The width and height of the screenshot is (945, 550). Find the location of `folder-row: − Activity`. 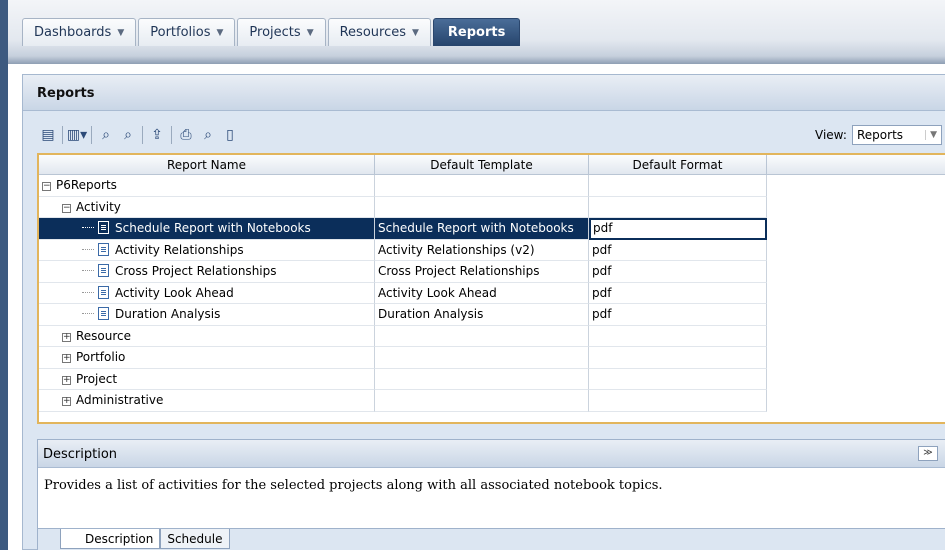

folder-row: − Activity is located at coordinates (403, 207).